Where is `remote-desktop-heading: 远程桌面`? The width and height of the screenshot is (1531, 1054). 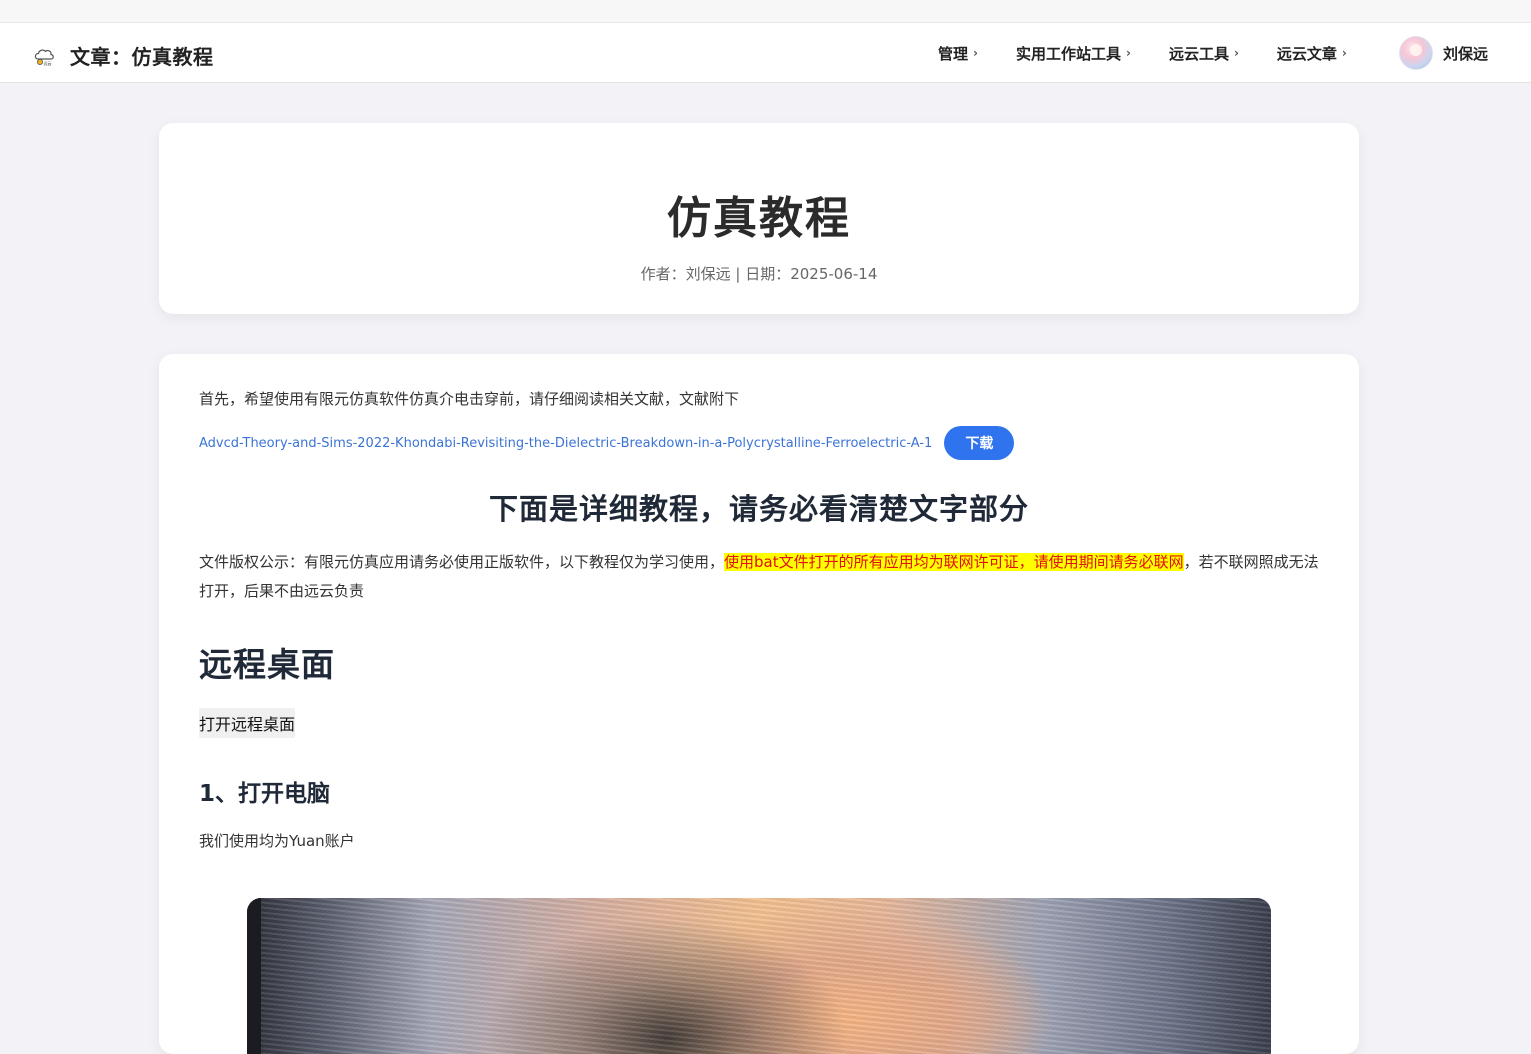
remote-desktop-heading: 远程桌面 is located at coordinates (267, 664).